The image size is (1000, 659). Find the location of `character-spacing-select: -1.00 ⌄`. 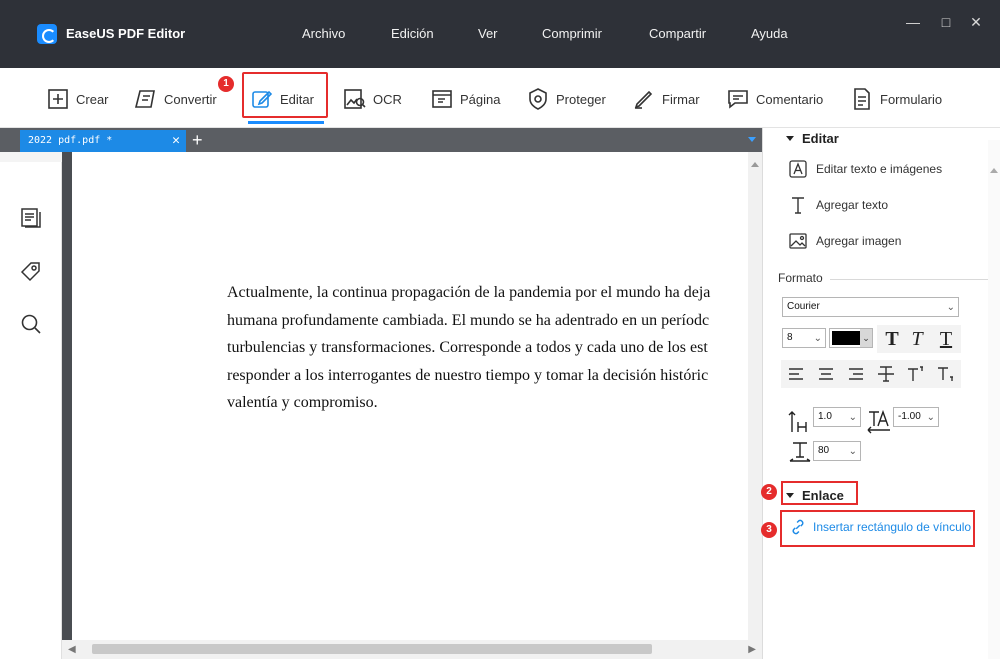

character-spacing-select: -1.00 ⌄ is located at coordinates (916, 417).